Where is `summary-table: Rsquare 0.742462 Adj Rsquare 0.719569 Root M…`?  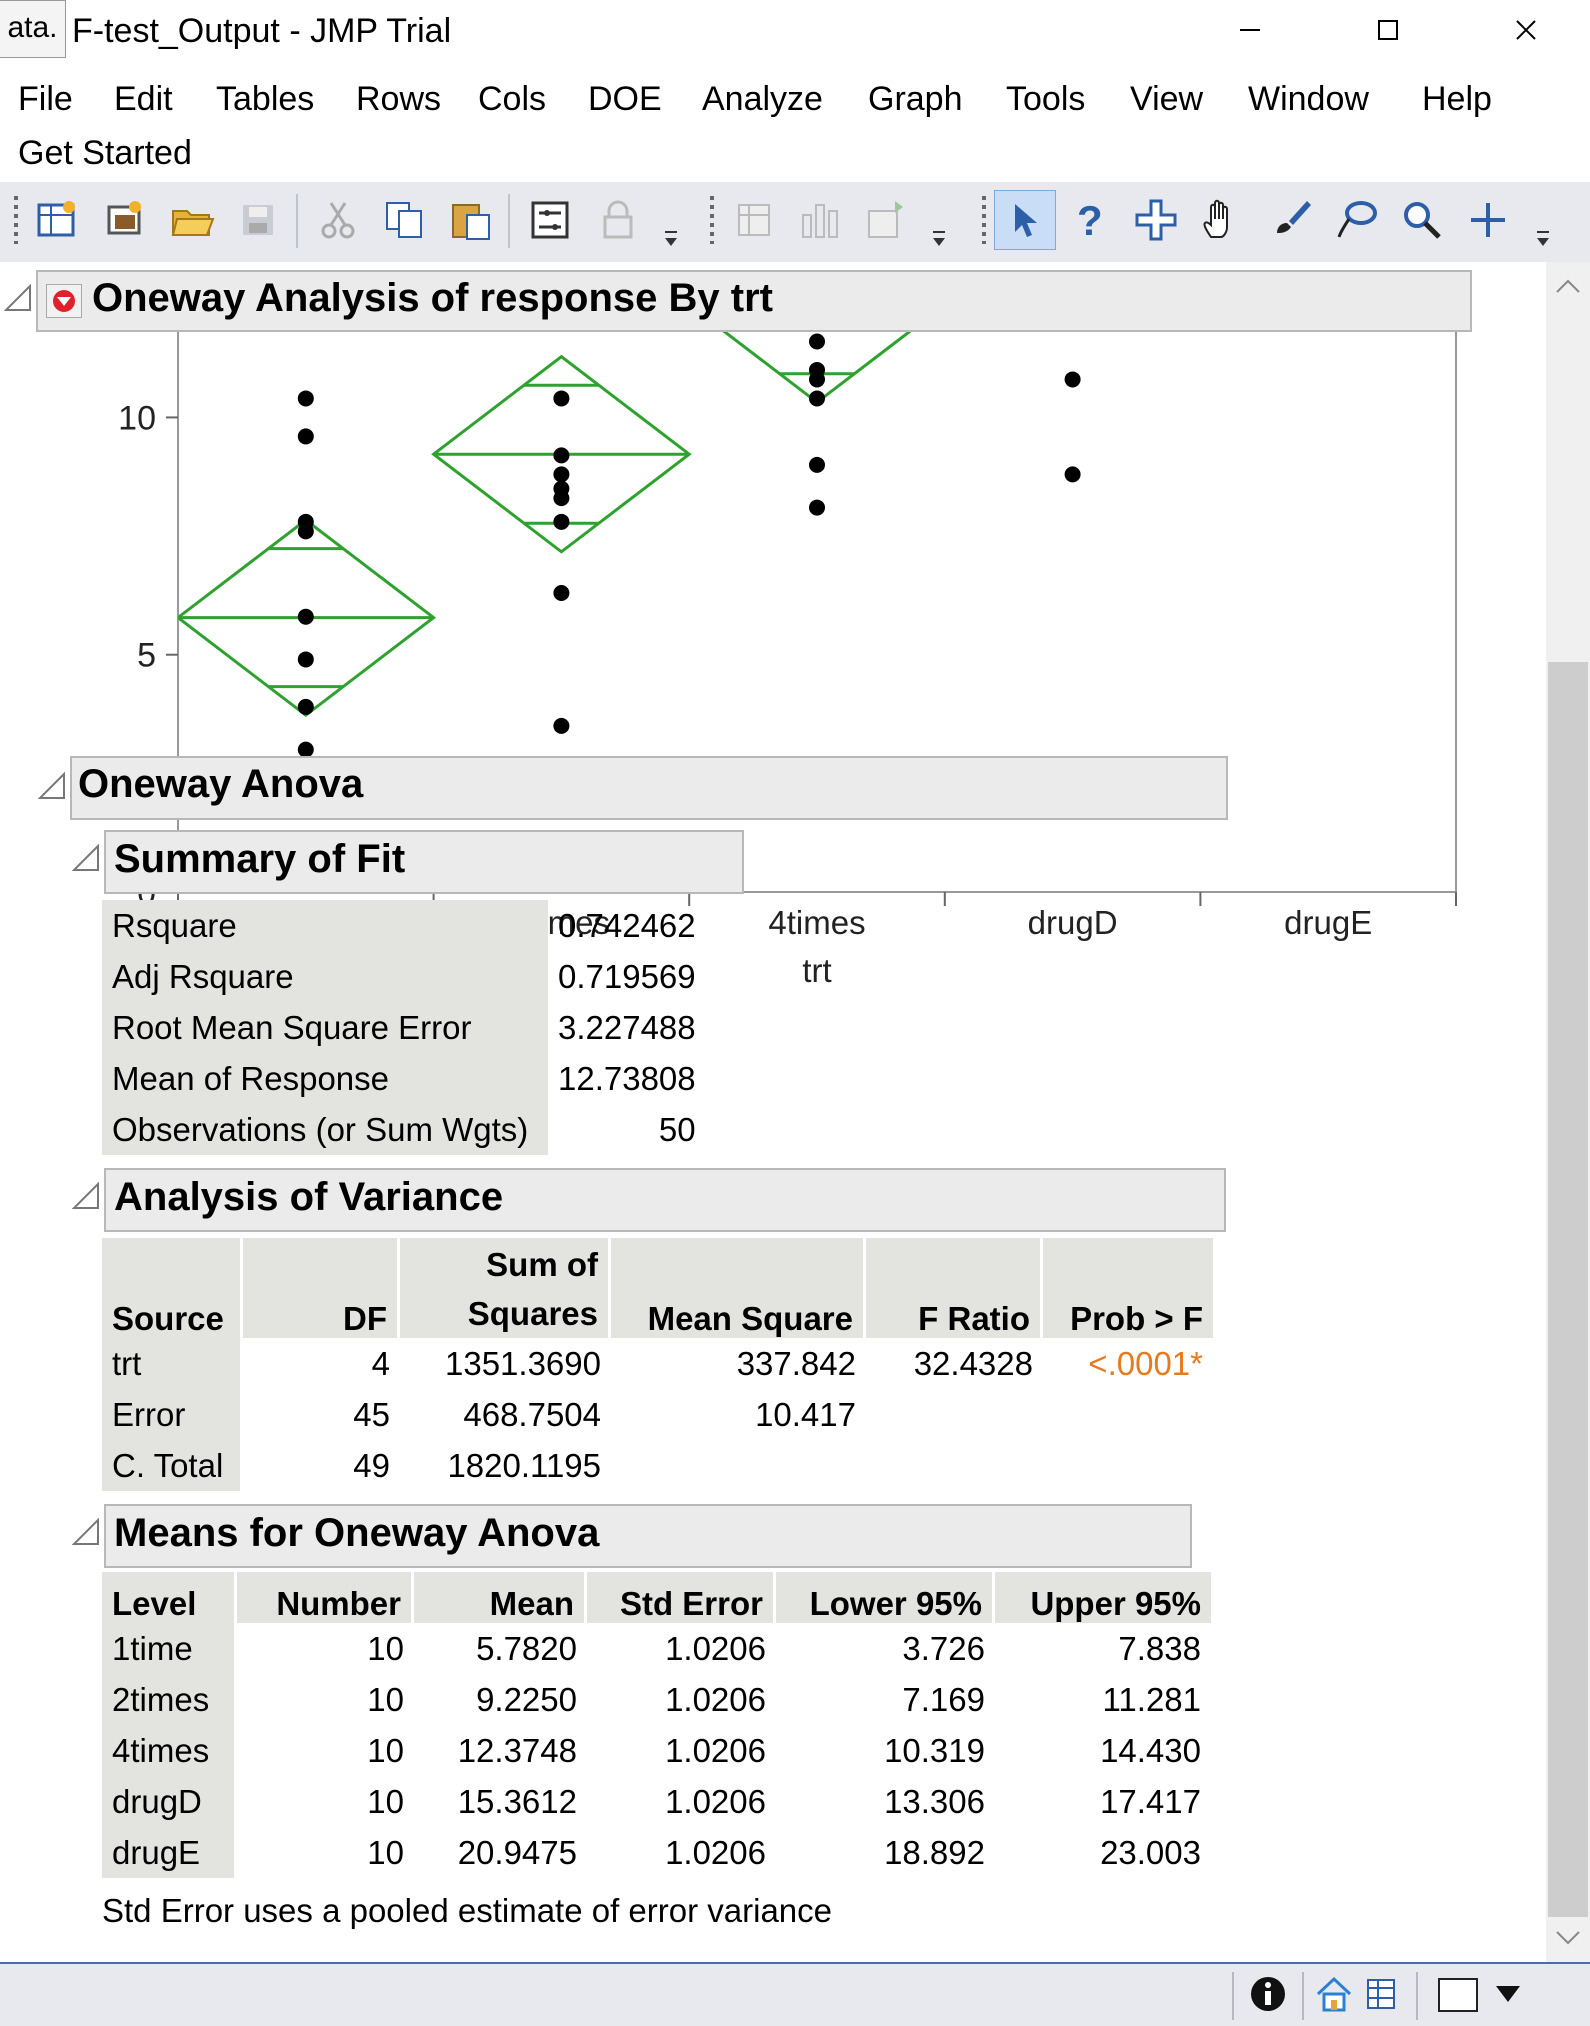
summary-table: Rsquare 0.742462 Adj Rsquare 0.719569 Root M… is located at coordinates (404, 1027).